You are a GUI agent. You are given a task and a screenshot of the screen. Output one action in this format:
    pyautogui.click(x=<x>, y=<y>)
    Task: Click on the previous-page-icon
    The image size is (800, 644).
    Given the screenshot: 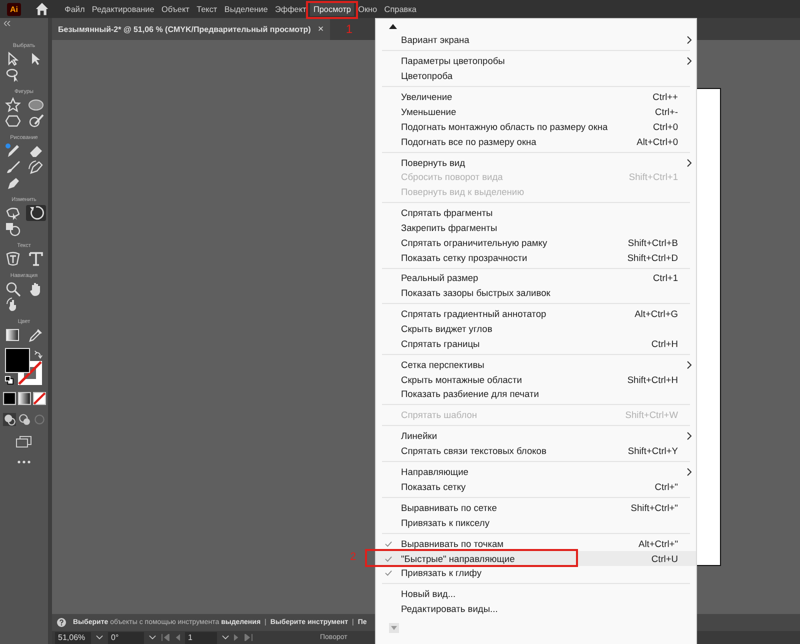 What is the action you would take?
    pyautogui.click(x=177, y=637)
    